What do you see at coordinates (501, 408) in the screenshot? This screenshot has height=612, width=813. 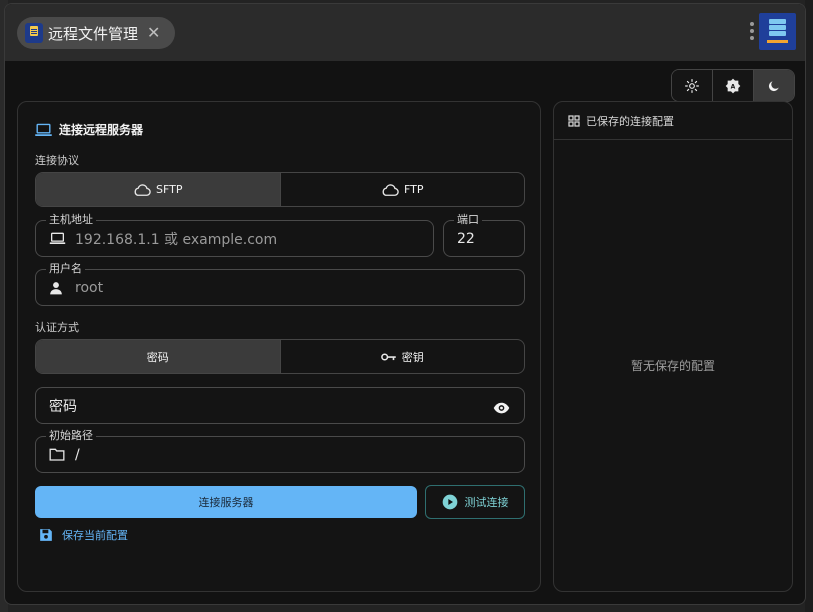 I see `visibility-toggle-icon` at bounding box center [501, 408].